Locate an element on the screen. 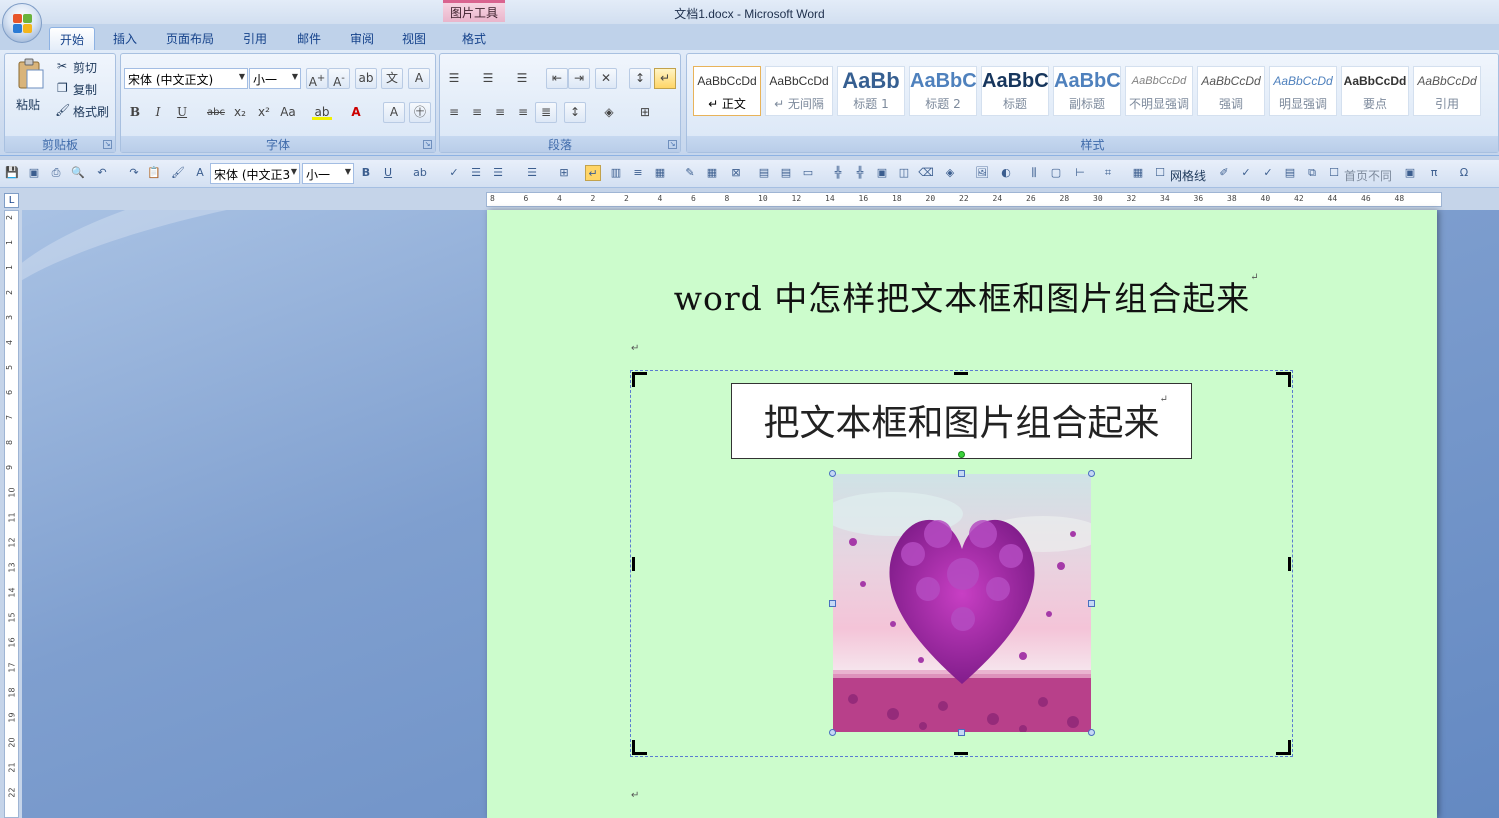 The height and width of the screenshot is (818, 1499). phonetic-guide-icon: 文 is located at coordinates (392, 78).